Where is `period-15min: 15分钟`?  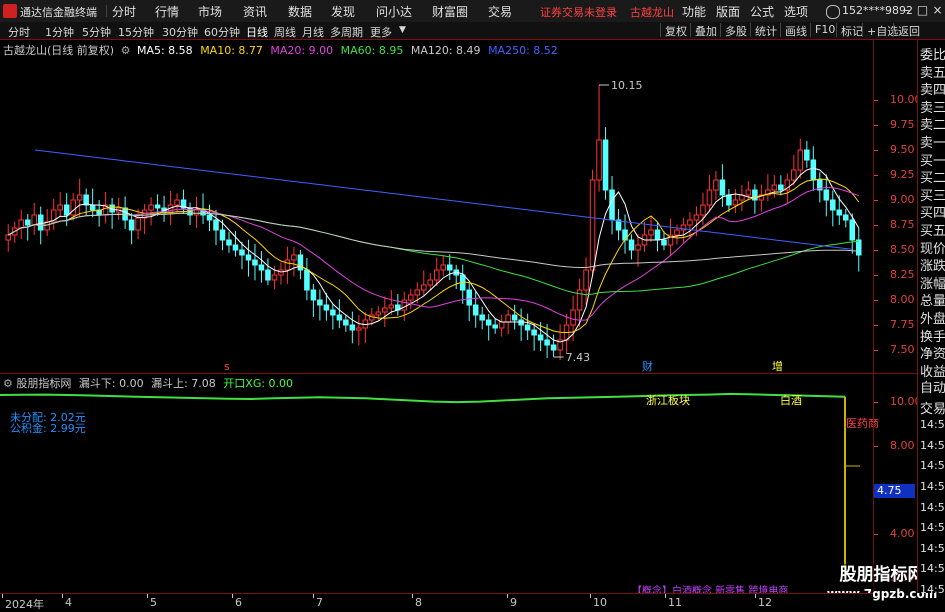
period-15min: 15分钟 is located at coordinates (136, 32).